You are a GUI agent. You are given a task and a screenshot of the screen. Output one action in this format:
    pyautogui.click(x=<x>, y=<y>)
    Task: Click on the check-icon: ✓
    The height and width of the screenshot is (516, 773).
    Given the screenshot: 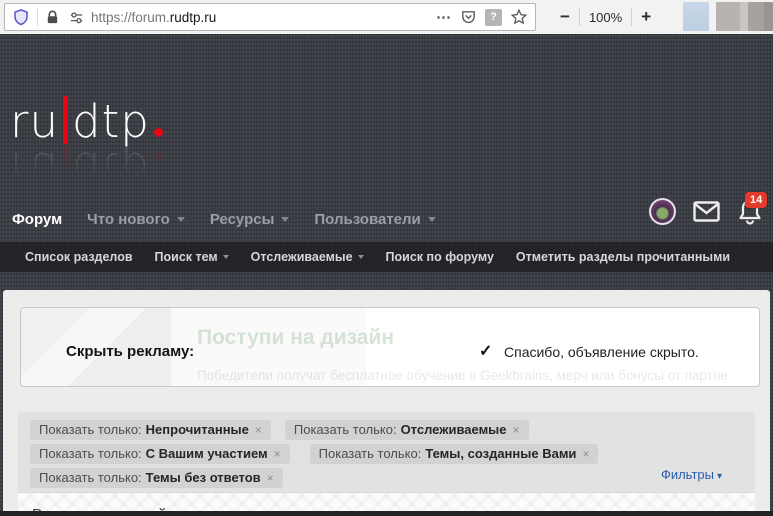 What is the action you would take?
    pyautogui.click(x=486, y=351)
    